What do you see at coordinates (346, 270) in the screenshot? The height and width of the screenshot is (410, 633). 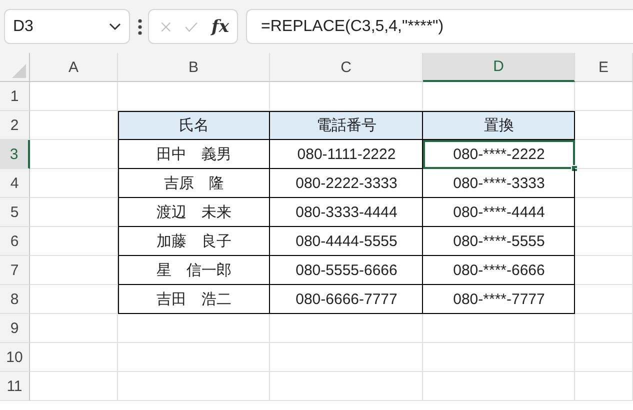 I see `table-cell: 080-5555-6666` at bounding box center [346, 270].